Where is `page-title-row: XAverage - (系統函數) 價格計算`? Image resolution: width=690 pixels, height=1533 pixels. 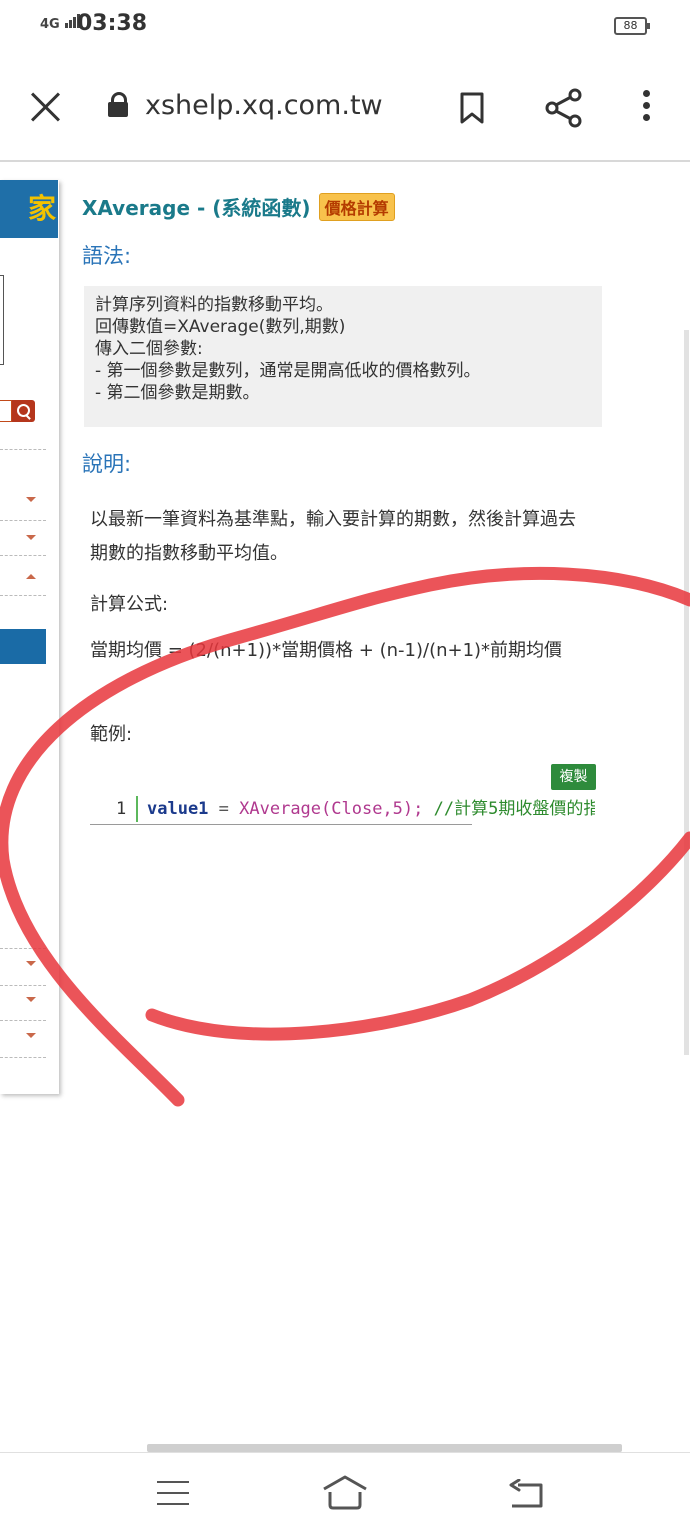 page-title-row: XAverage - (系統函數) 價格計算 is located at coordinates (238, 206).